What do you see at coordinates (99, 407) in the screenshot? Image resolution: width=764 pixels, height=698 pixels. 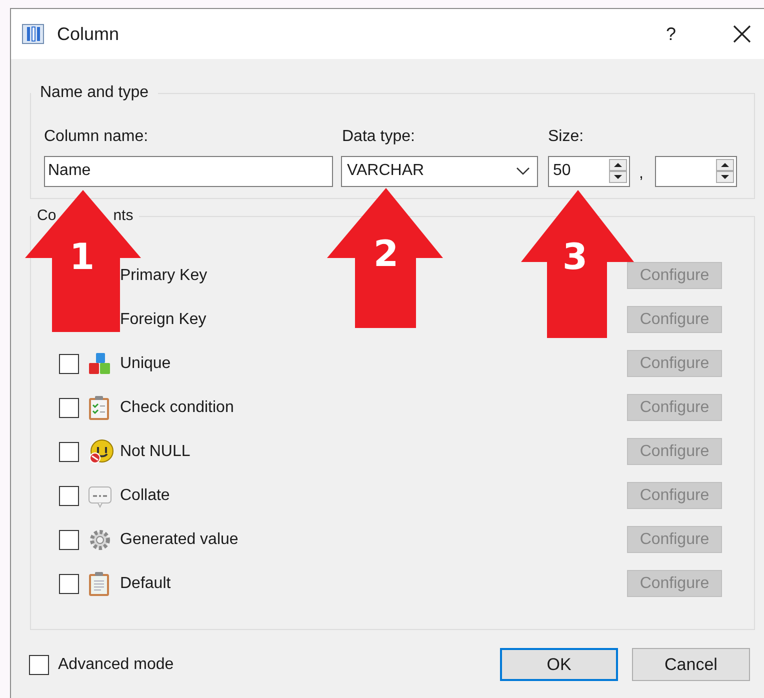 I see `clipboard-checklist-icon` at bounding box center [99, 407].